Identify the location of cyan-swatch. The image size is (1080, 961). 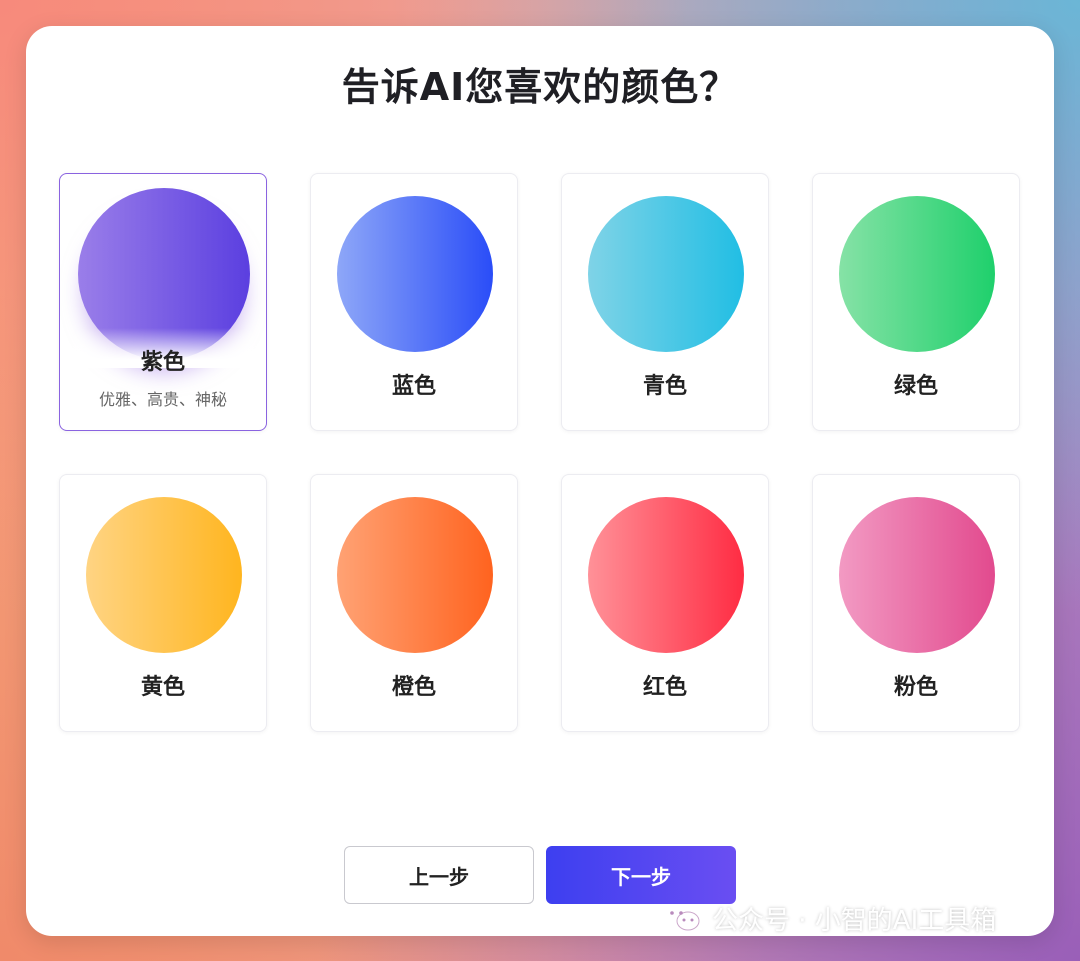
(666, 274).